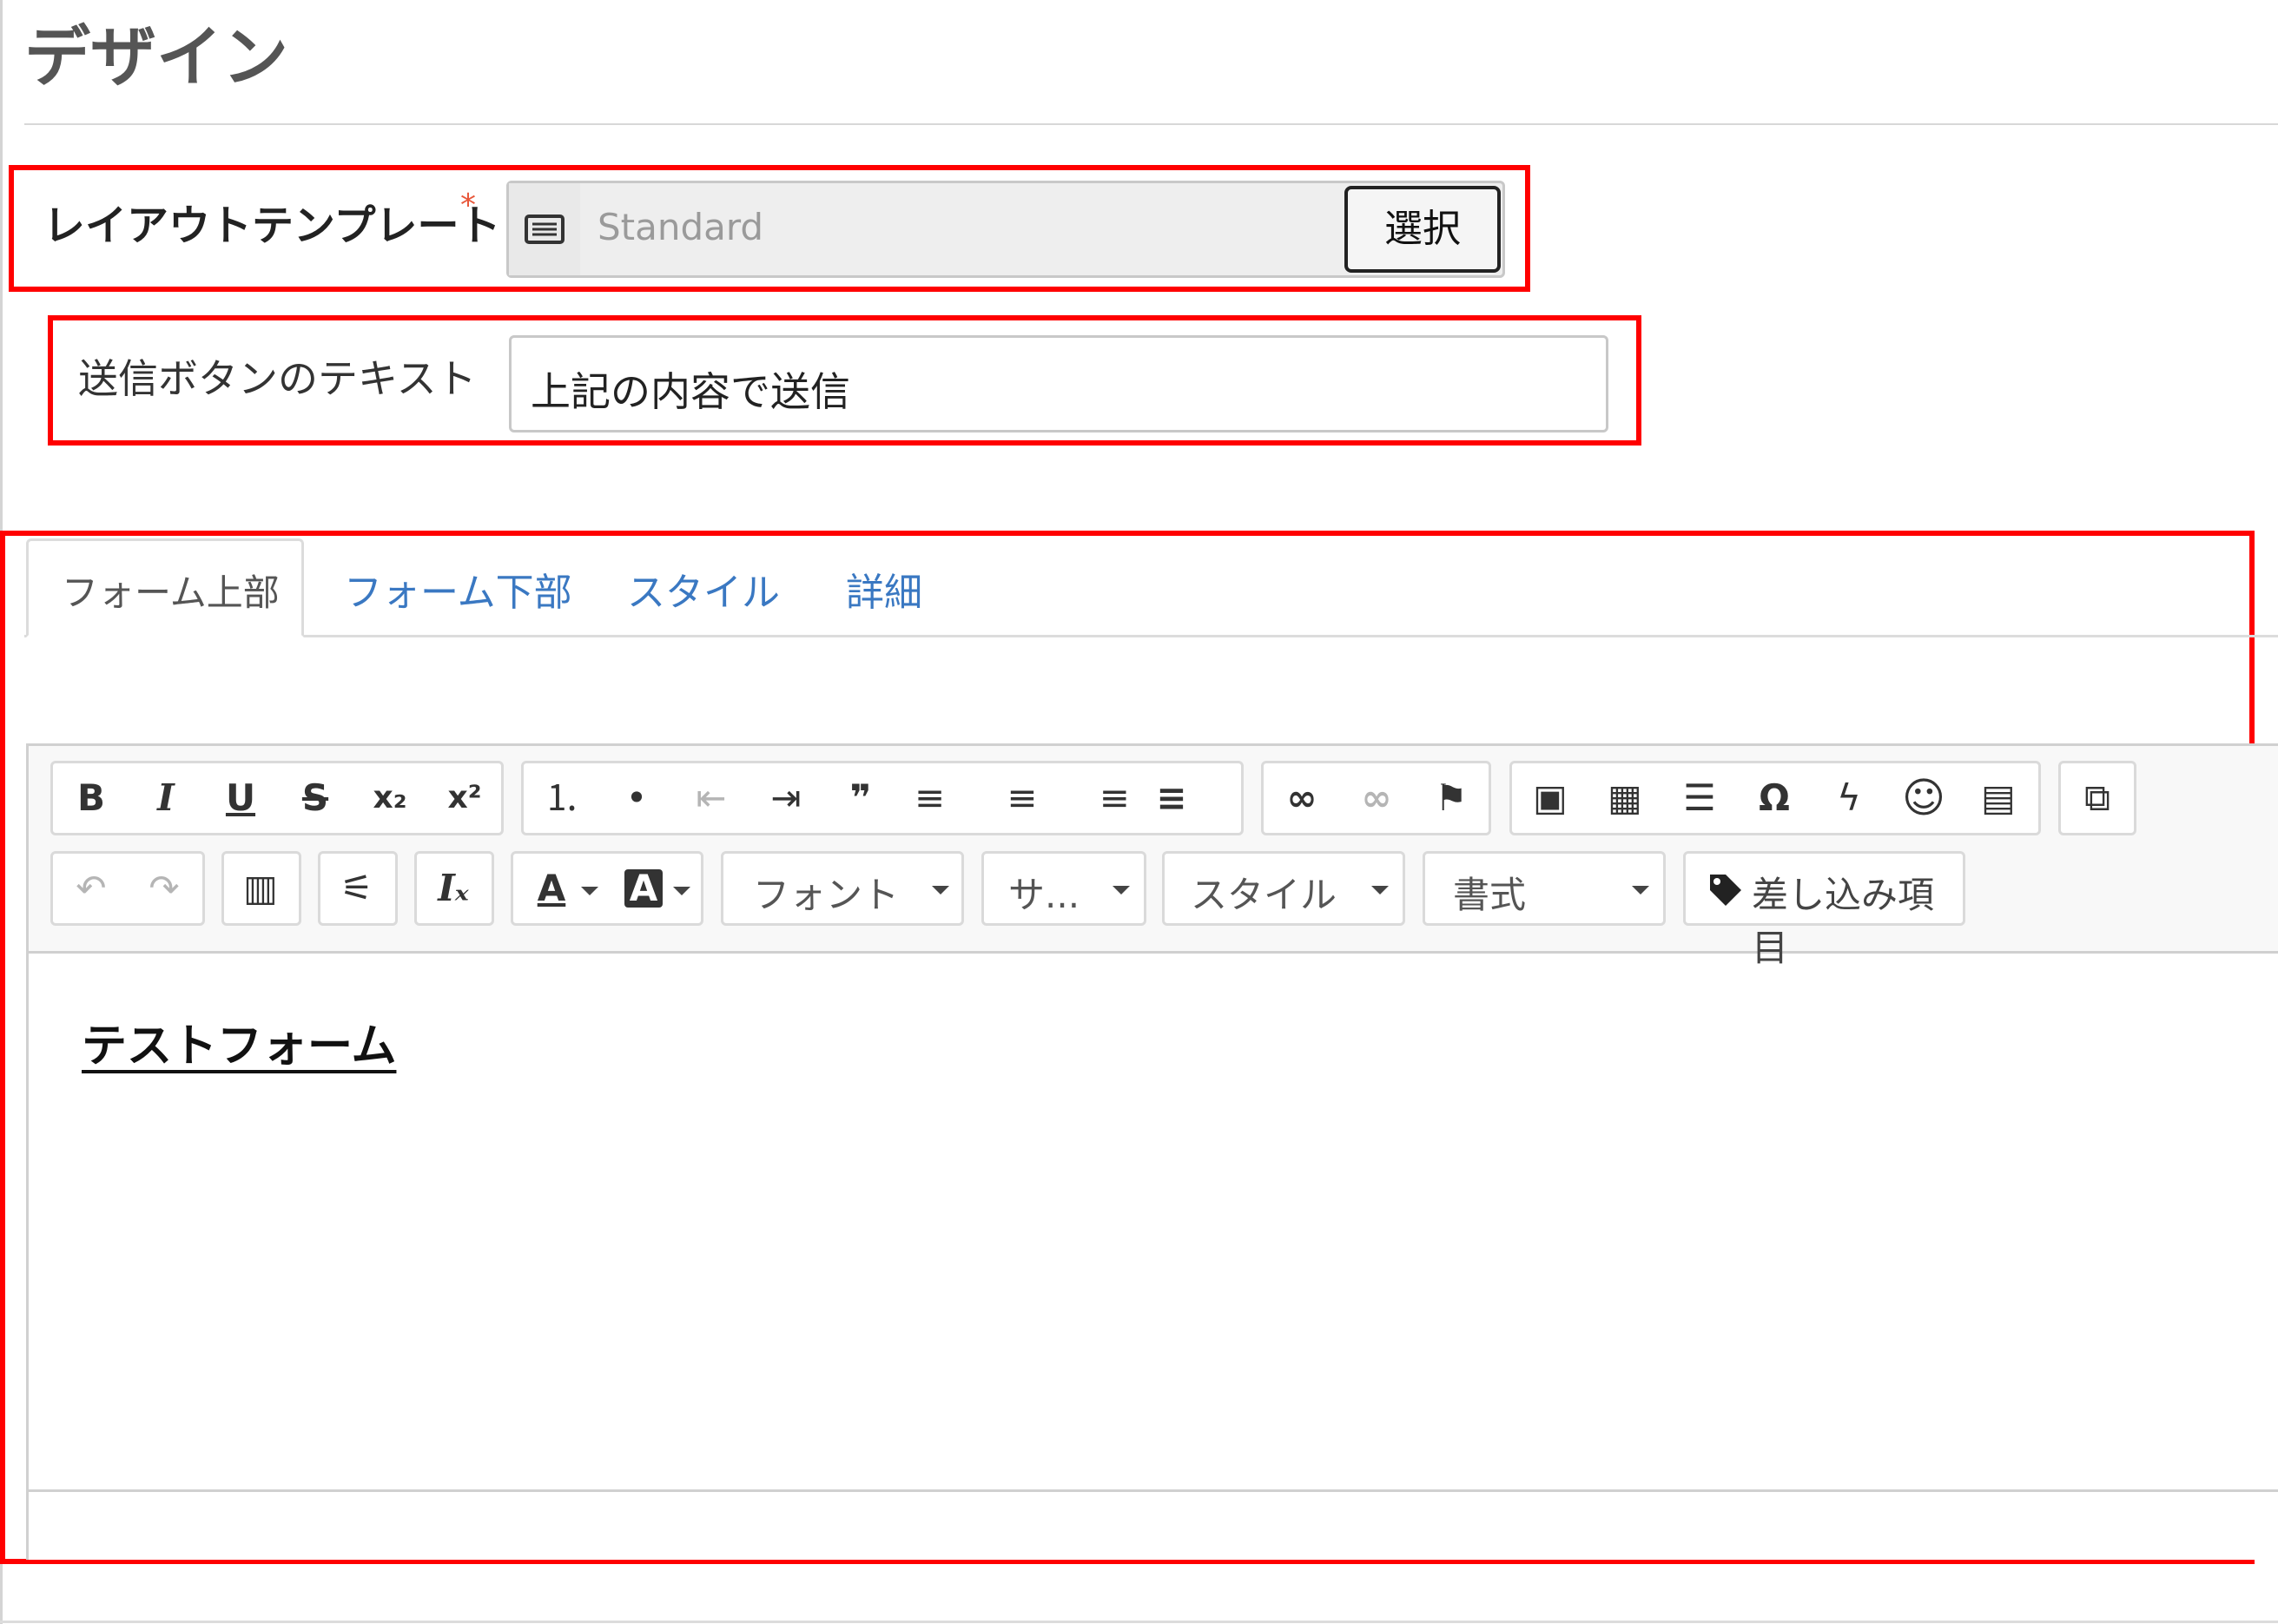 The image size is (2278, 1624). Describe the element at coordinates (1451, 798) in the screenshot. I see `anchor-flag-icon: ⚑` at that location.